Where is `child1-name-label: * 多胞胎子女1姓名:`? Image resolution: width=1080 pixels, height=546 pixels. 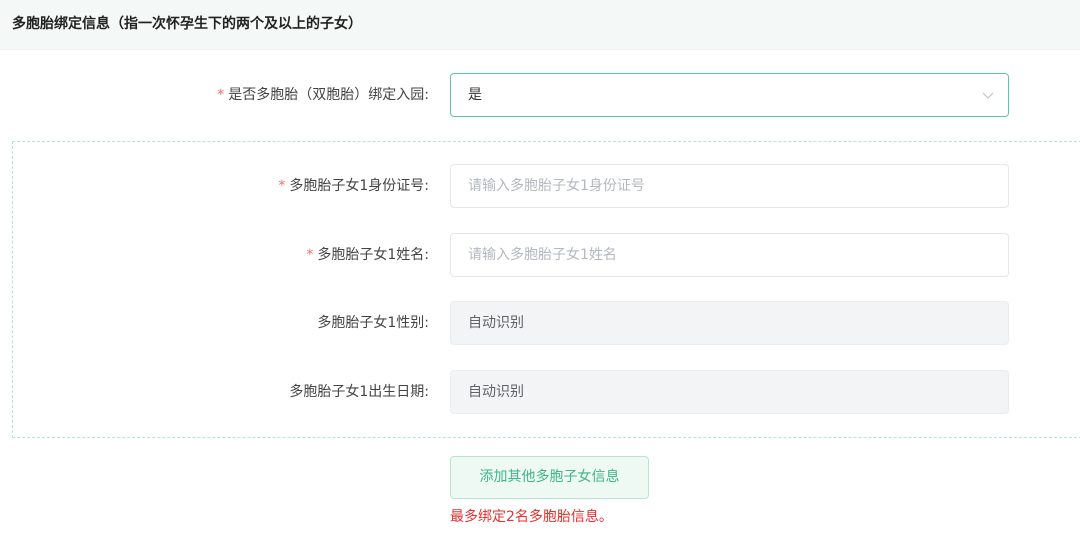
child1-name-label: * 多胞胎子女1姓名: is located at coordinates (367, 255).